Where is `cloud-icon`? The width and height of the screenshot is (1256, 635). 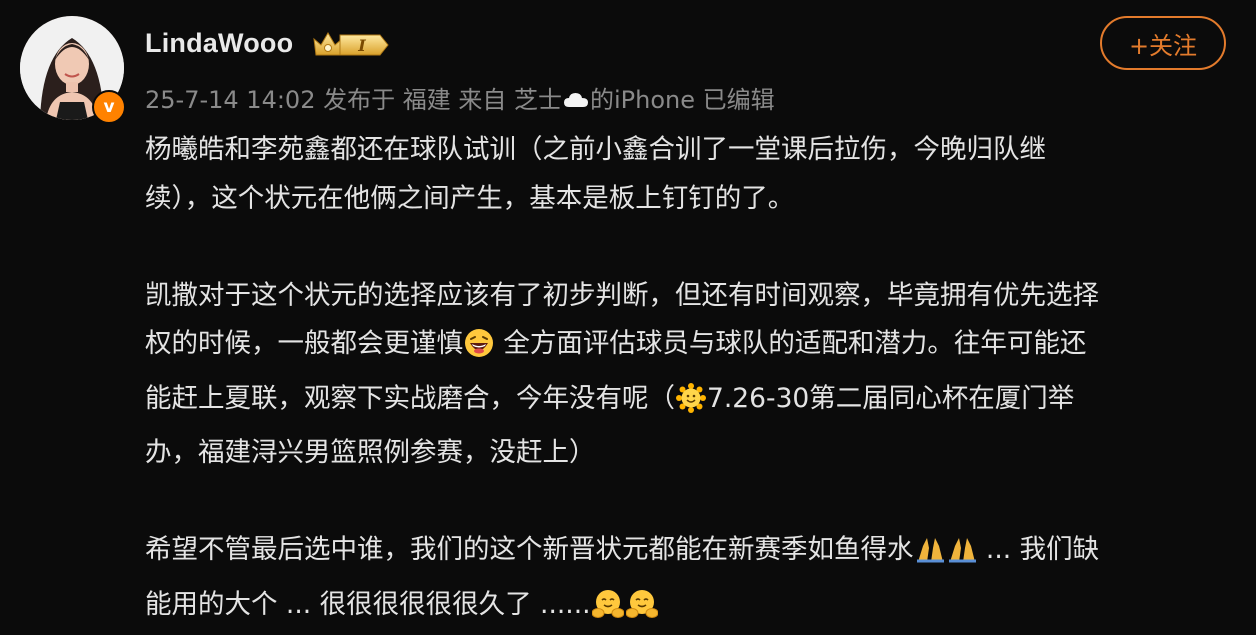
cloud-icon is located at coordinates (576, 101).